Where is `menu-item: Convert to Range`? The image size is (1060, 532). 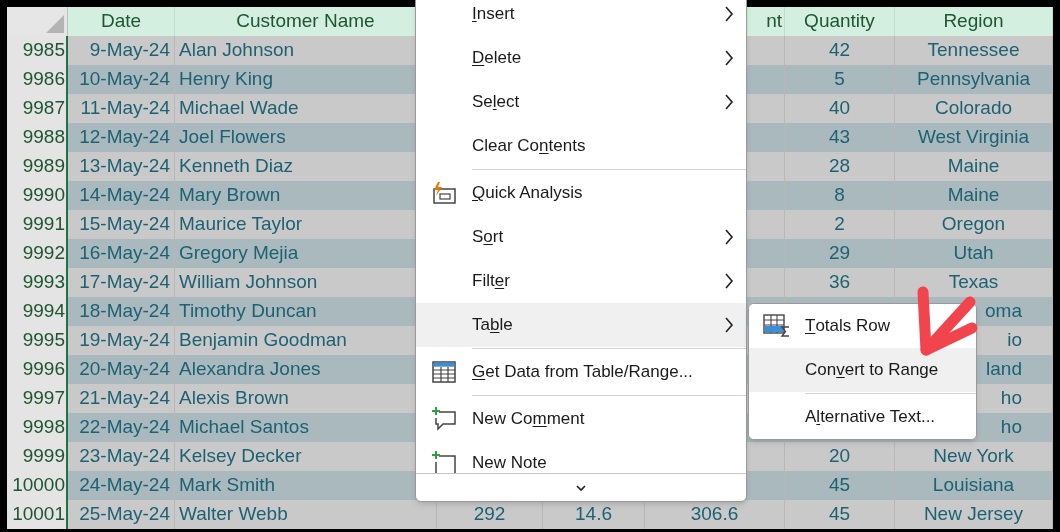 menu-item: Convert to Range is located at coordinates (862, 370).